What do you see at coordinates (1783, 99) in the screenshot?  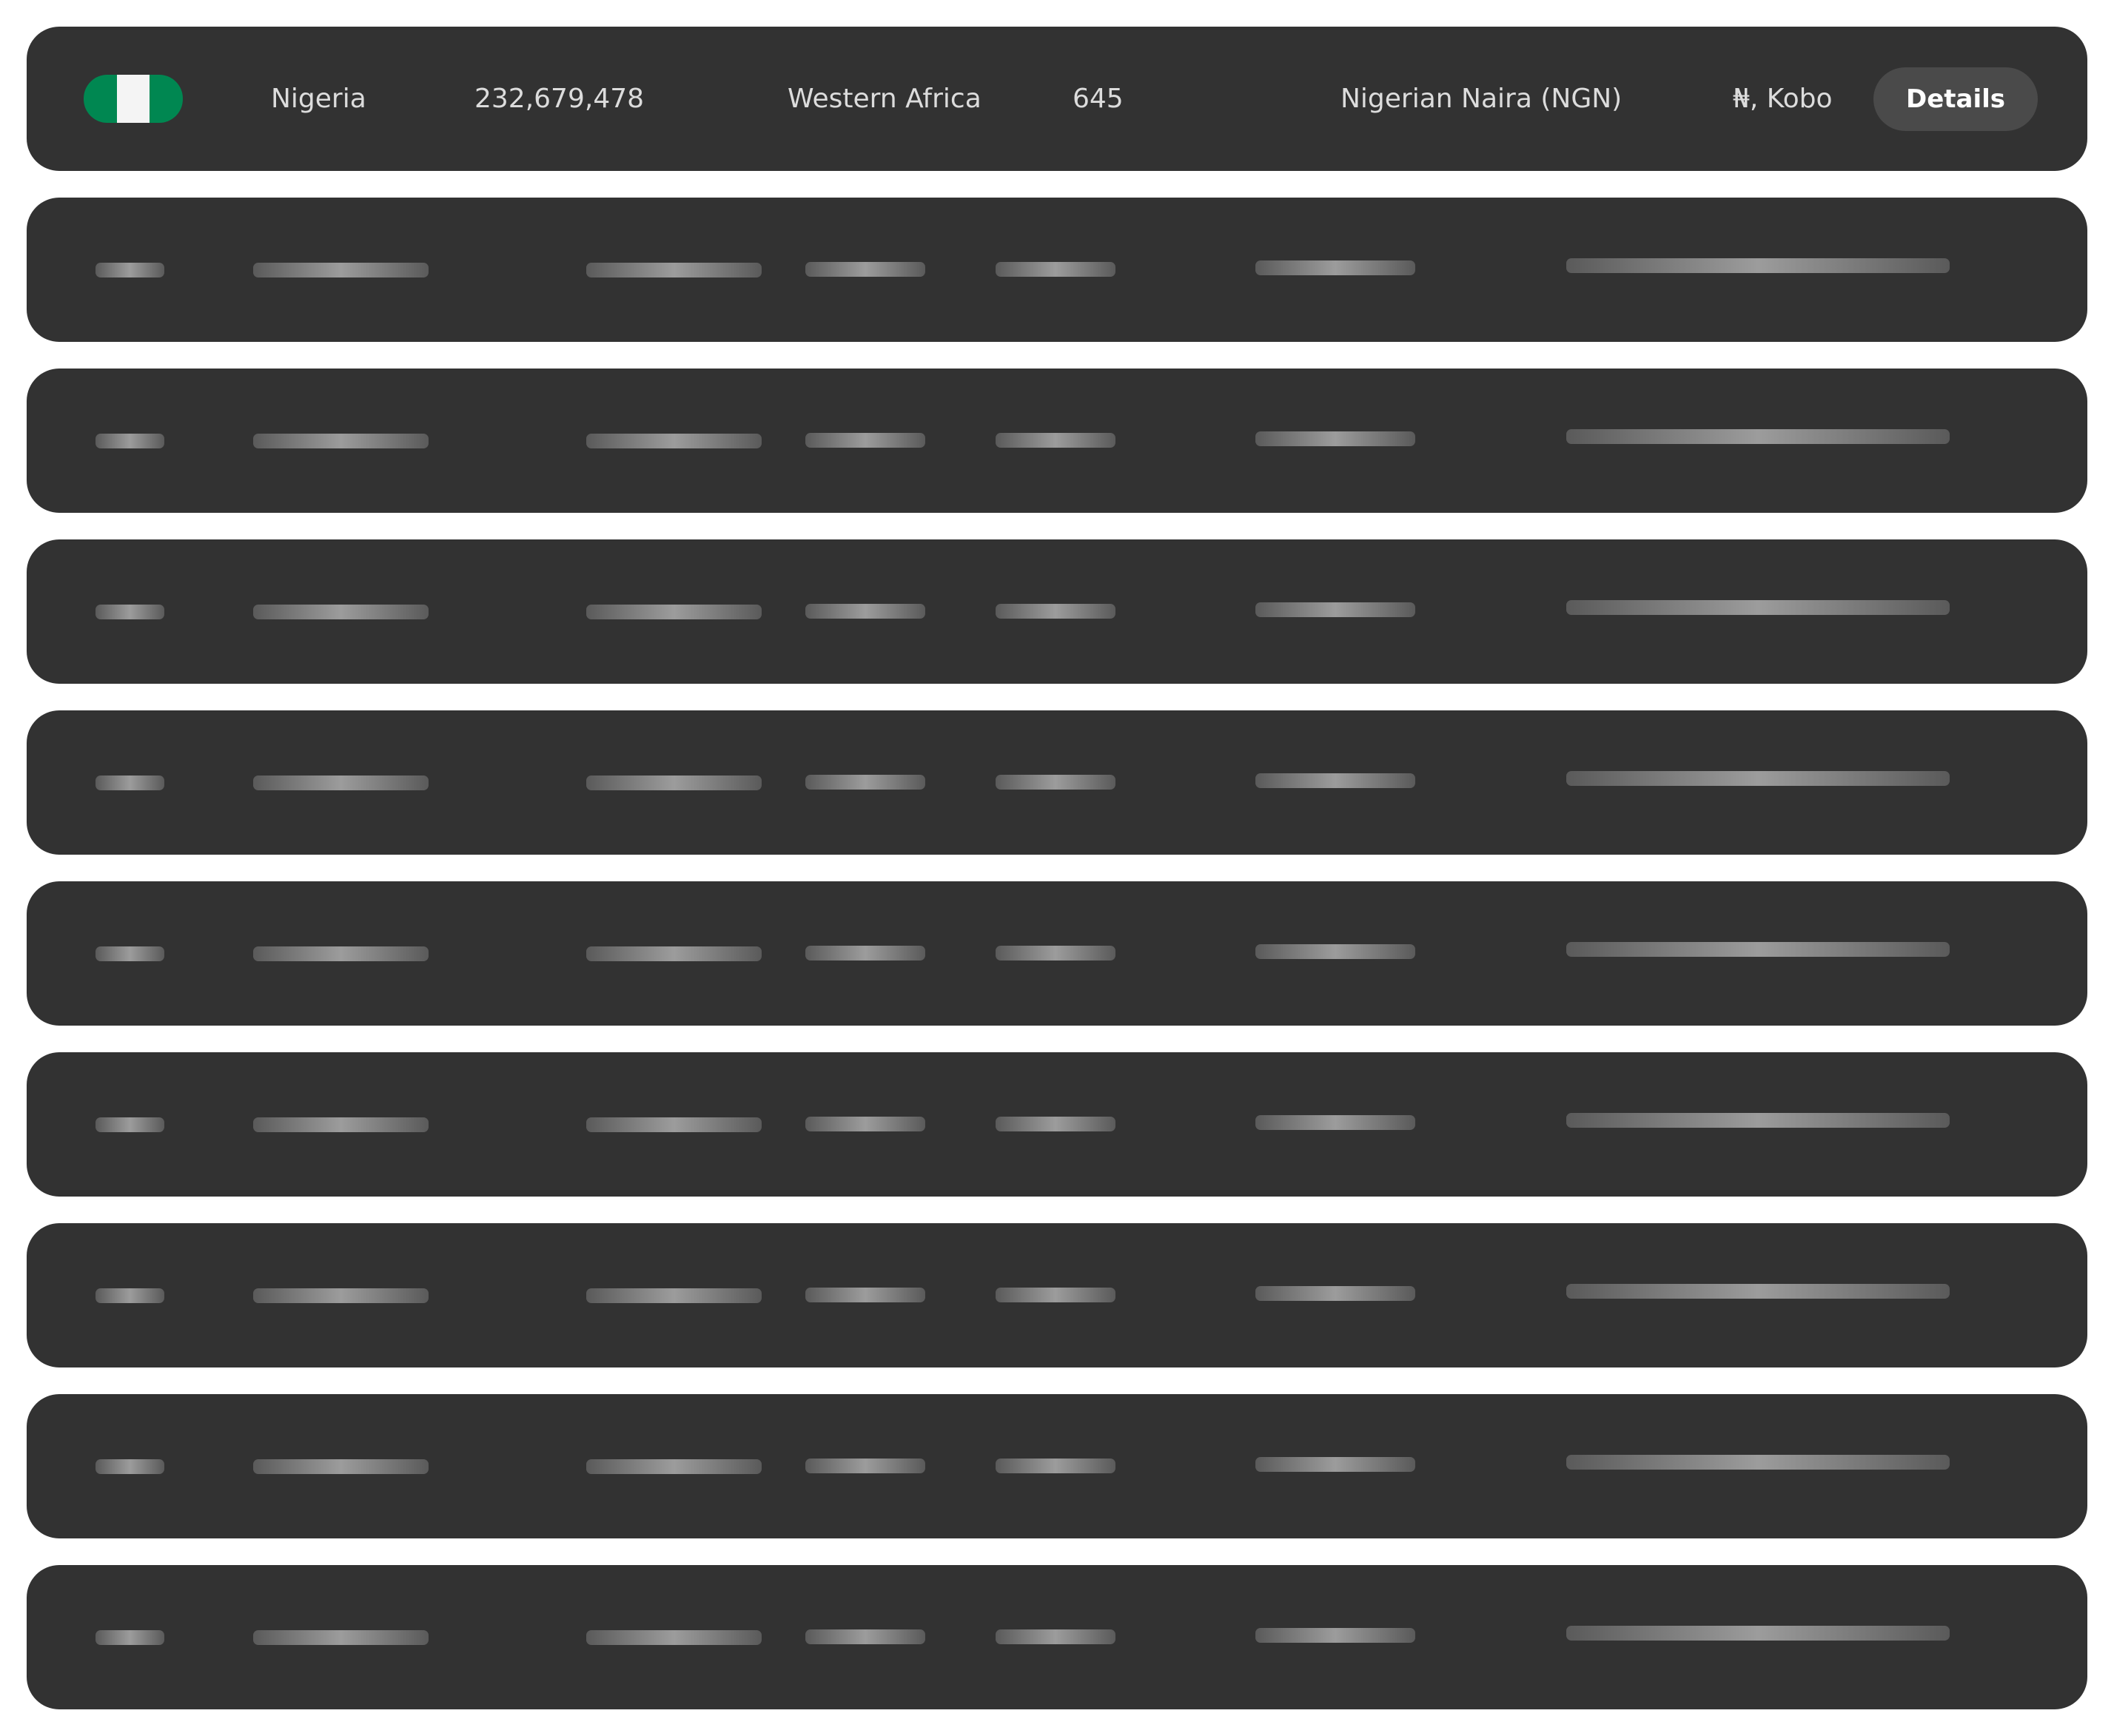 I see `country-currency-symbol: ₦, Kobo` at bounding box center [1783, 99].